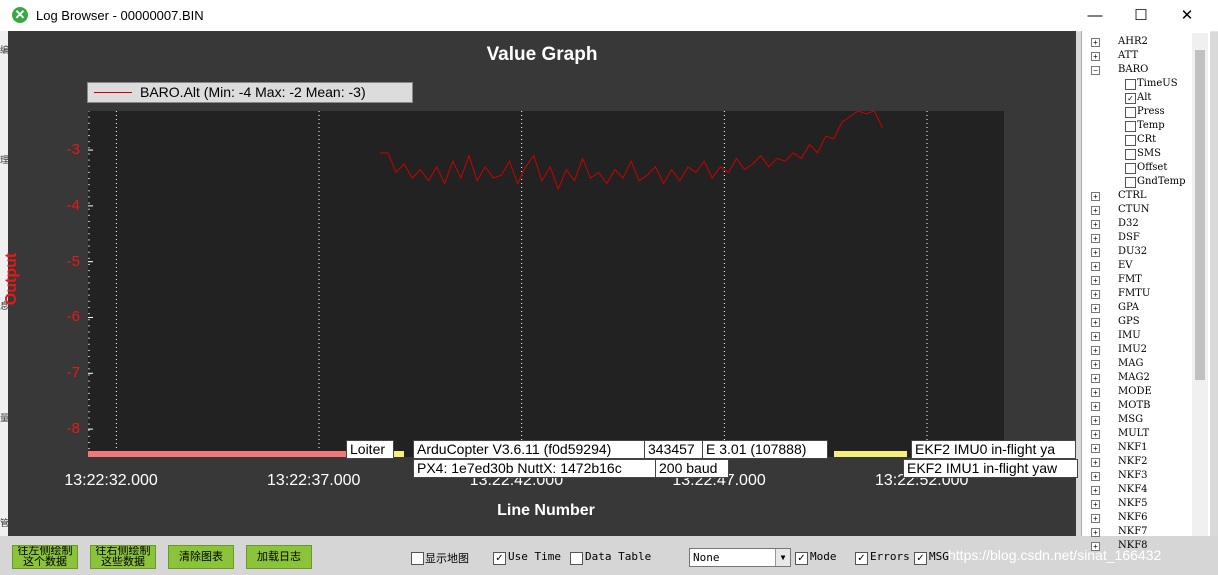  What do you see at coordinates (201, 557) in the screenshot?
I see `clear-graph-button: 清除图表` at bounding box center [201, 557].